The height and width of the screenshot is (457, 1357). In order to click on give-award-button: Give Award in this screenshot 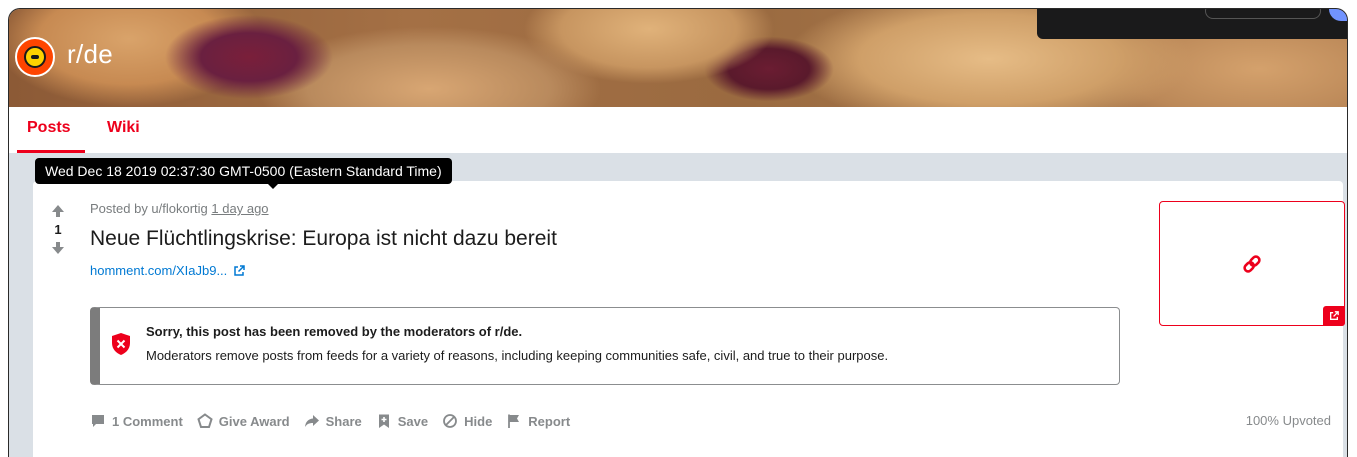, I will do `click(243, 421)`.